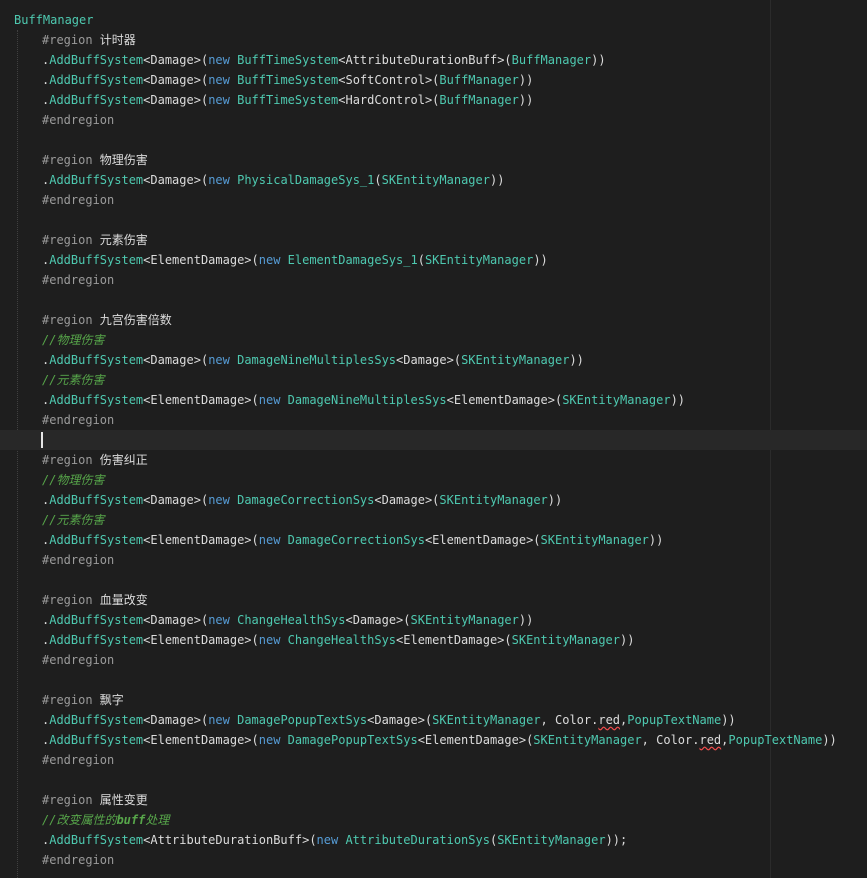  Describe the element at coordinates (111, 700) in the screenshot. I see `code-token: 飘字` at that location.